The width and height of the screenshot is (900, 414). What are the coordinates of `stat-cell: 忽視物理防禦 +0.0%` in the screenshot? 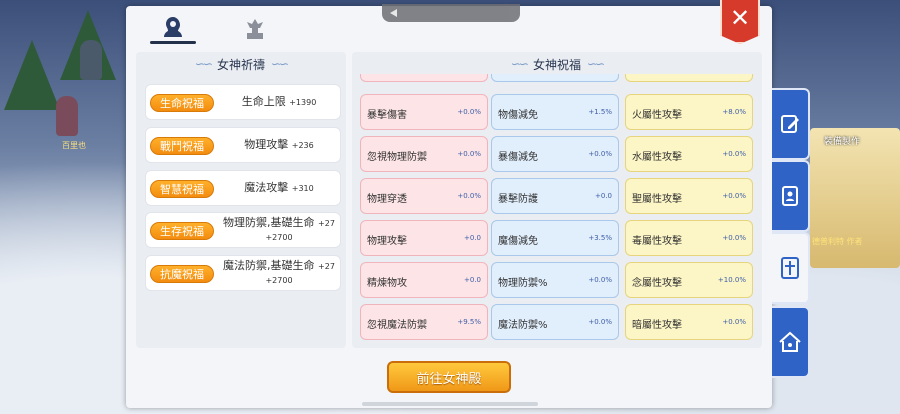 It's located at (424, 154).